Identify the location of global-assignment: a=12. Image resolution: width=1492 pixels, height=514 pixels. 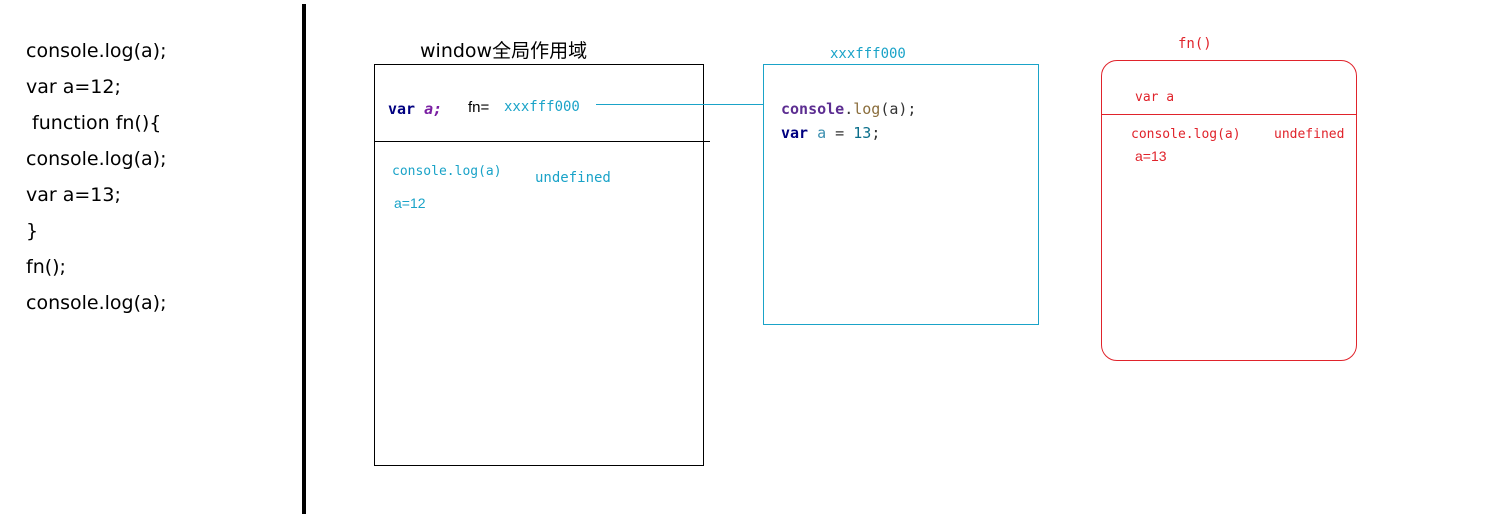
(410, 203).